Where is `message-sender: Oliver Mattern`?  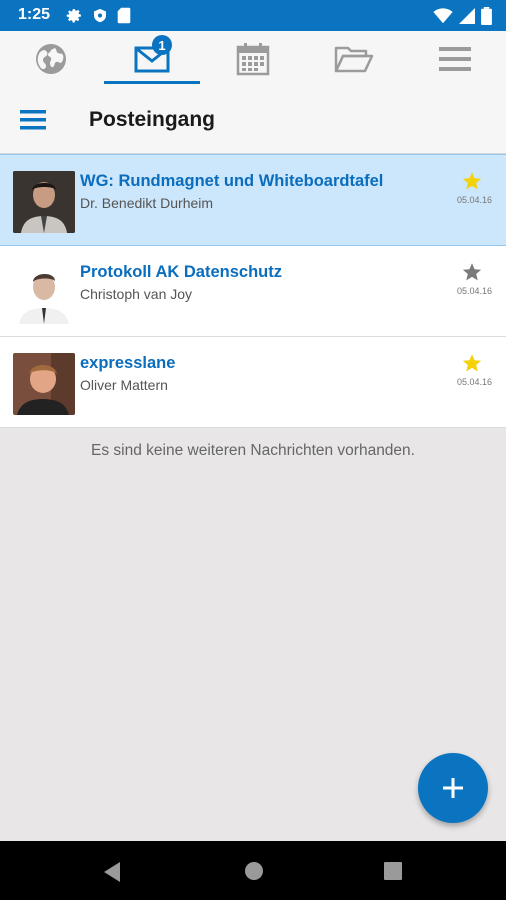 message-sender: Oliver Mattern is located at coordinates (124, 385).